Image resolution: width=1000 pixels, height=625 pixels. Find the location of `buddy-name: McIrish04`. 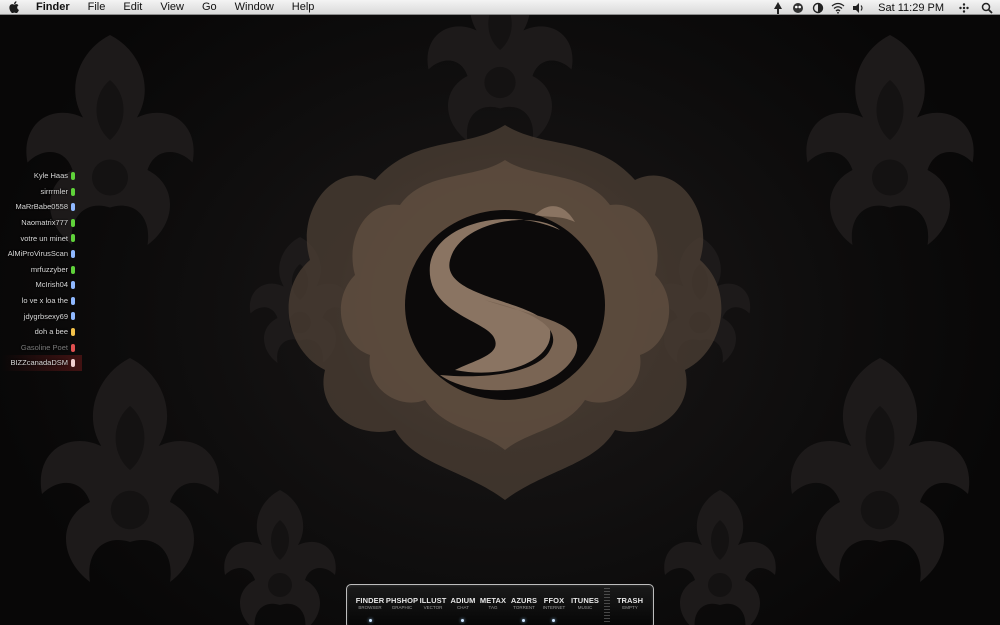

buddy-name: McIrish04 is located at coordinates (51, 285).